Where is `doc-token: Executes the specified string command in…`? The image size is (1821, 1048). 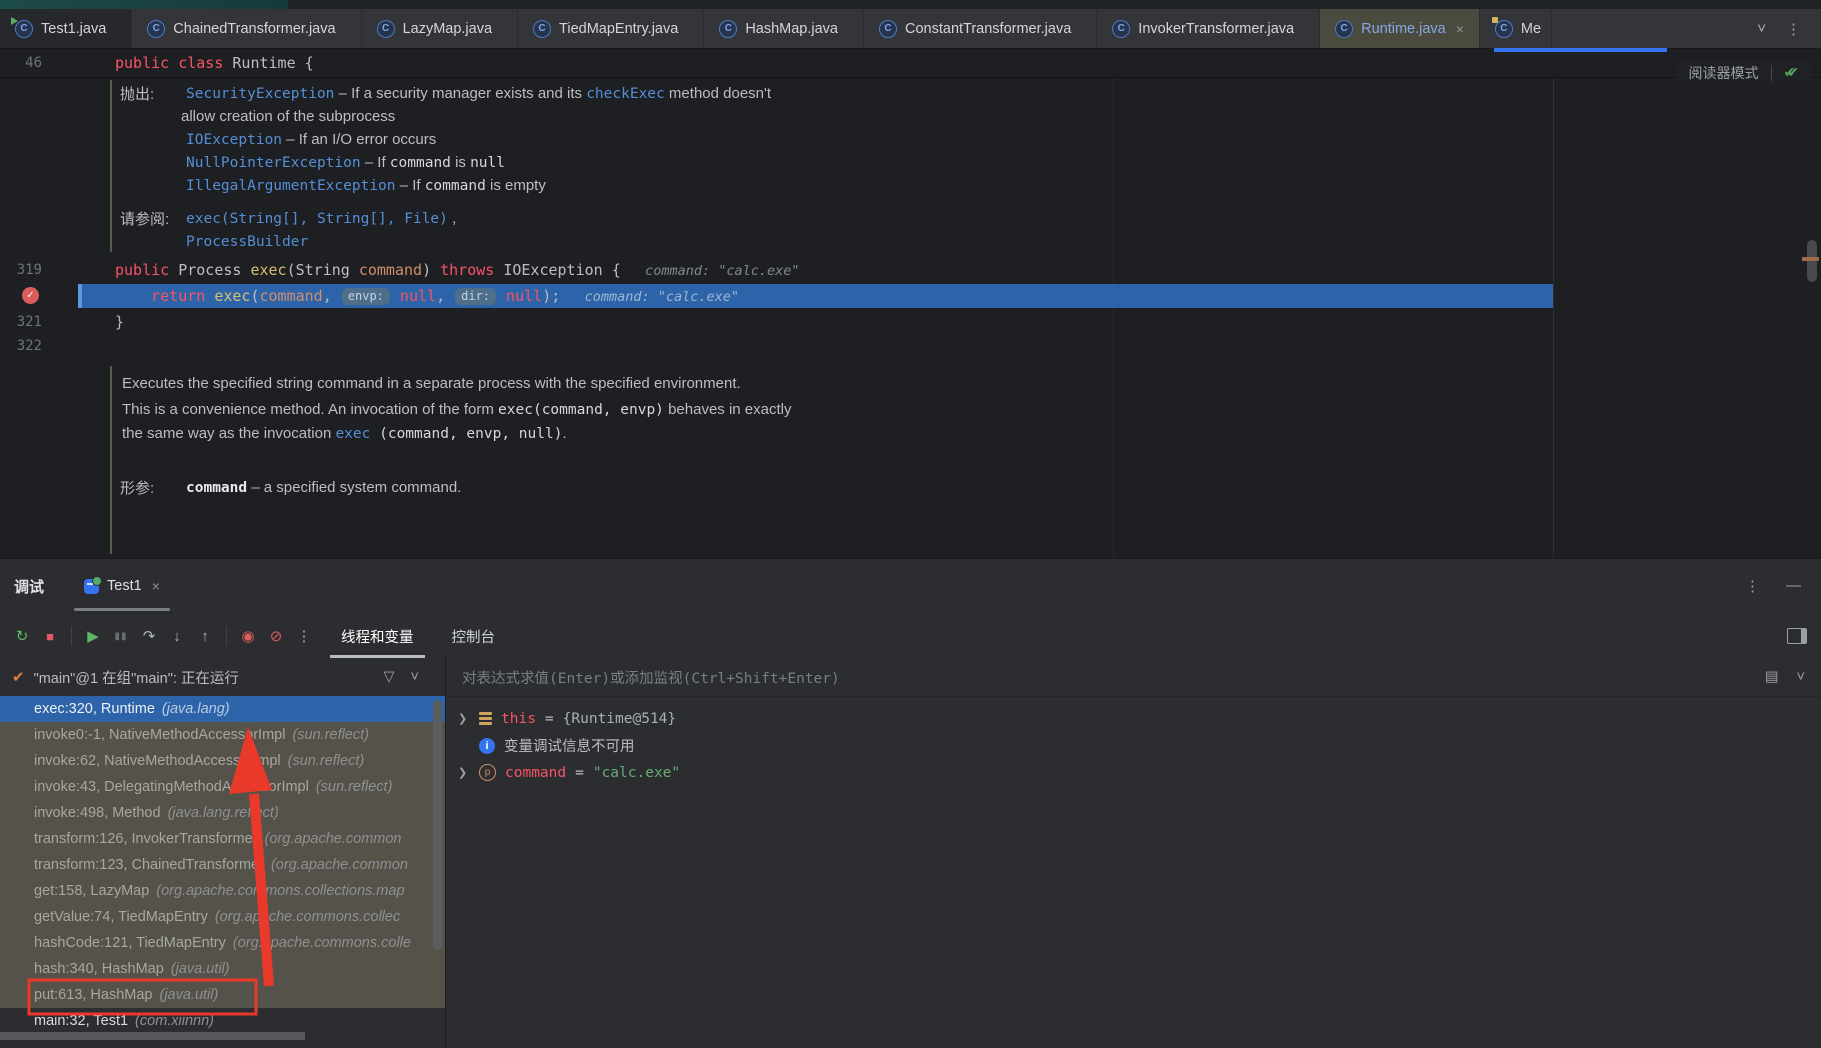
doc-token: Executes the specified string command in… is located at coordinates (431, 383).